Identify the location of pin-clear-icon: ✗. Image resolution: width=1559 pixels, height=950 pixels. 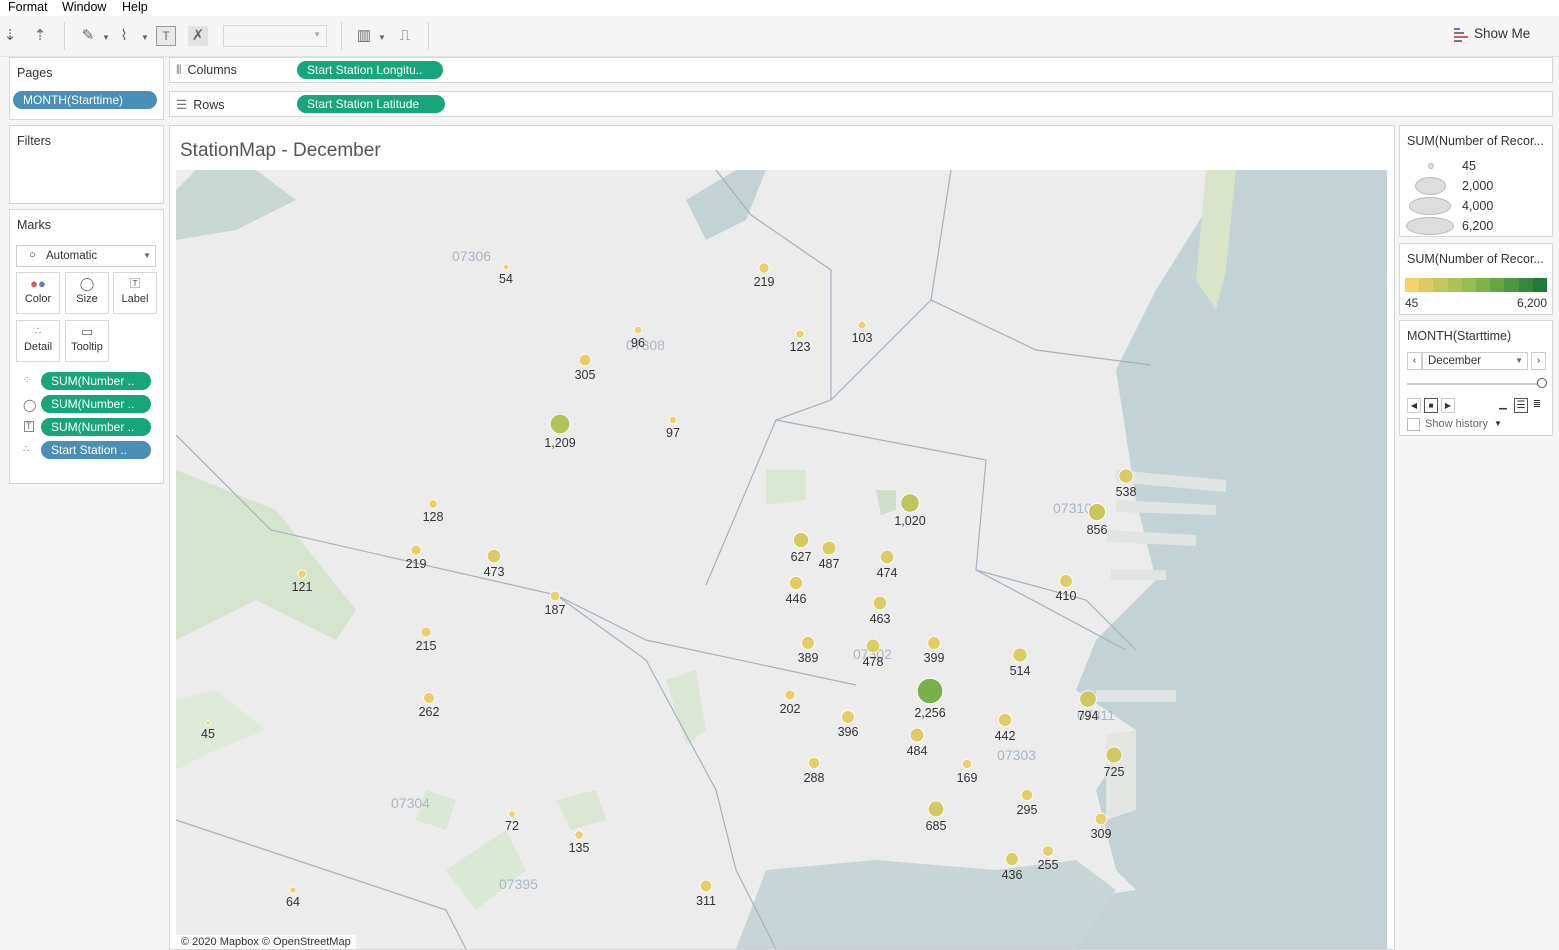
(198, 36).